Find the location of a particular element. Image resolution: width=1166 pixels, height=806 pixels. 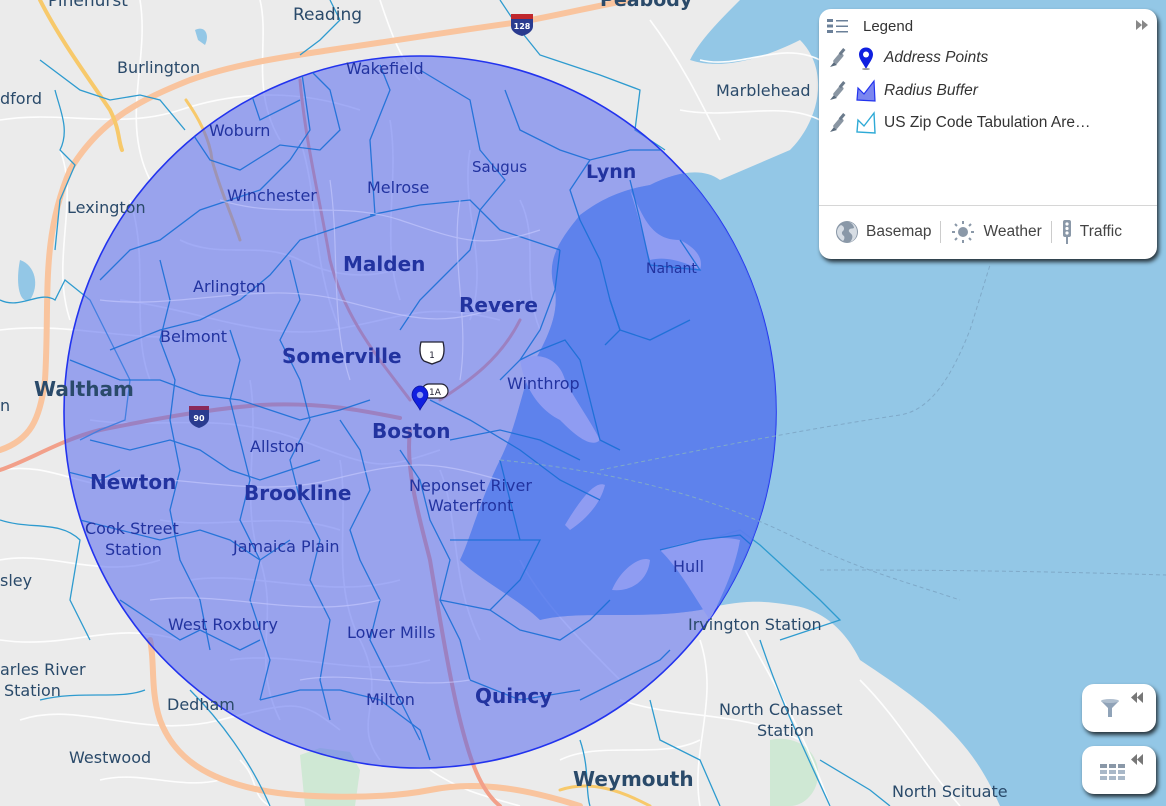

map-pin-icon is located at coordinates (866, 59).